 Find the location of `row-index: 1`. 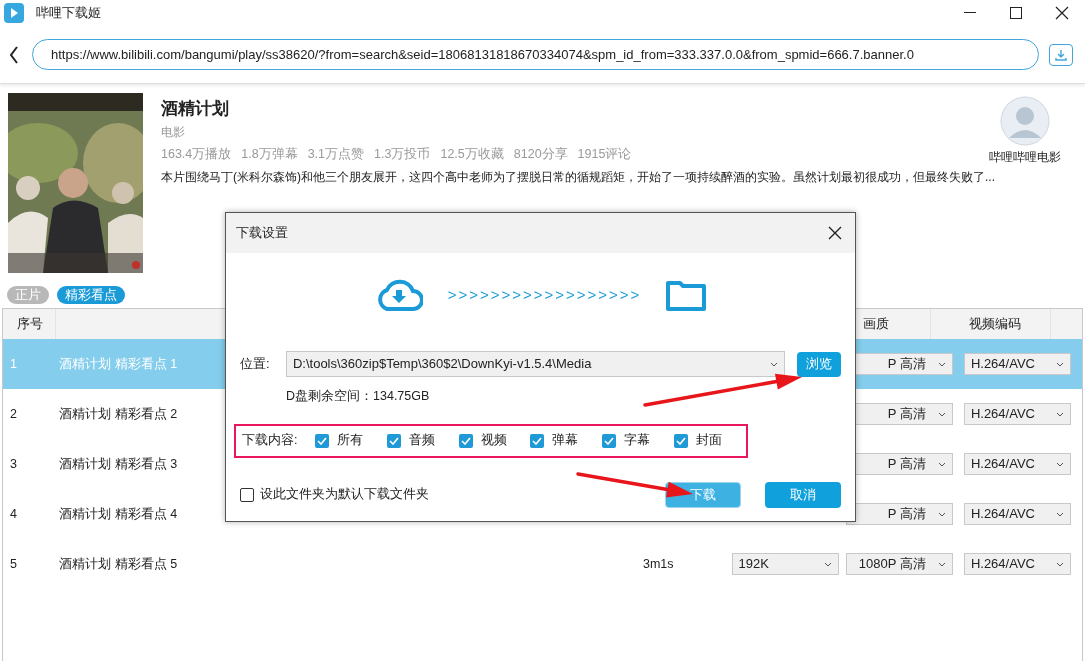

row-index: 1 is located at coordinates (13, 364).